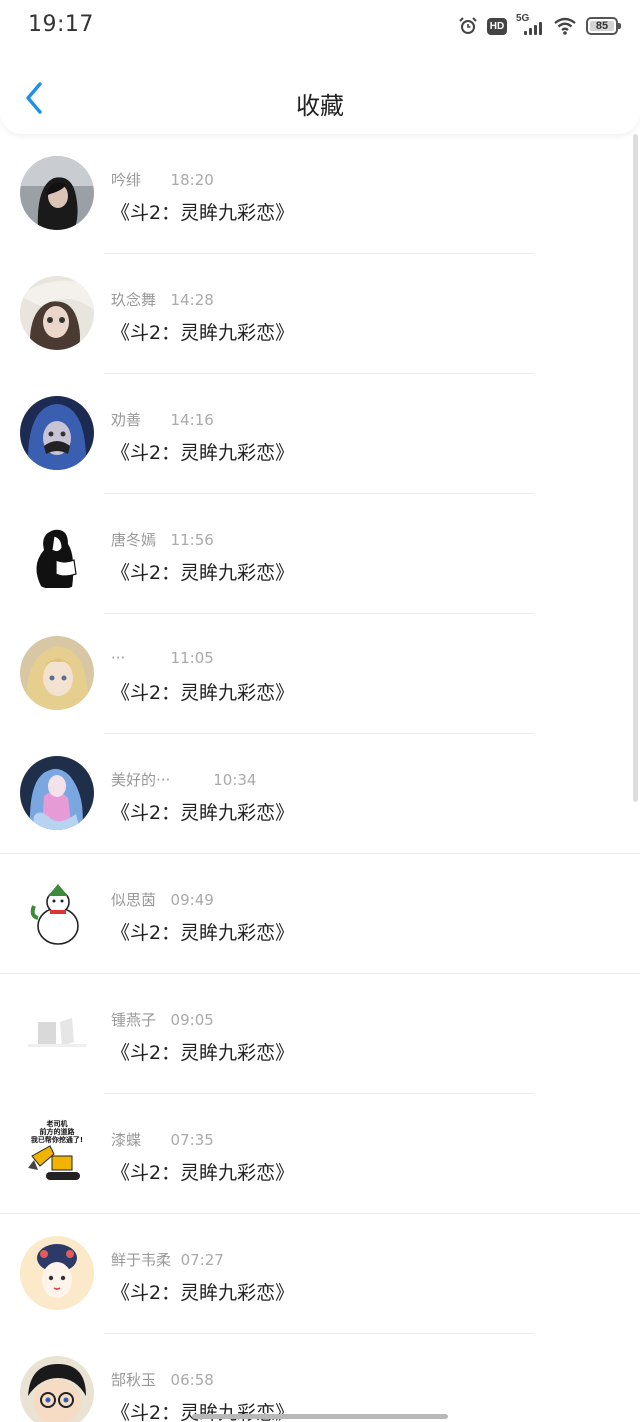  I want to click on item-time: 14:16, so click(192, 420).